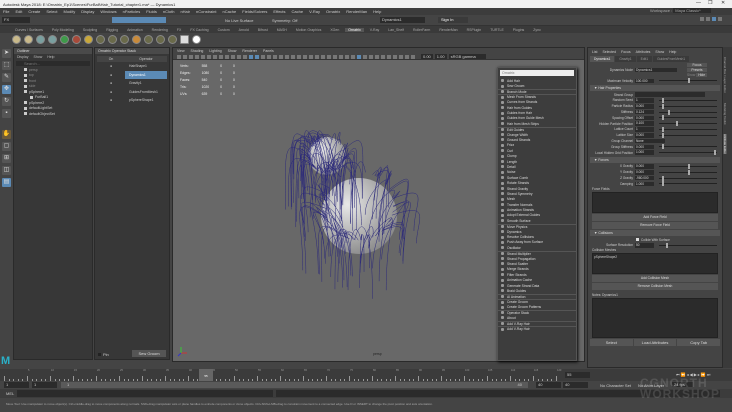 The width and height of the screenshot is (732, 412). Describe the element at coordinates (136, 39) in the screenshot. I see `gravity-shelf-icon` at that location.